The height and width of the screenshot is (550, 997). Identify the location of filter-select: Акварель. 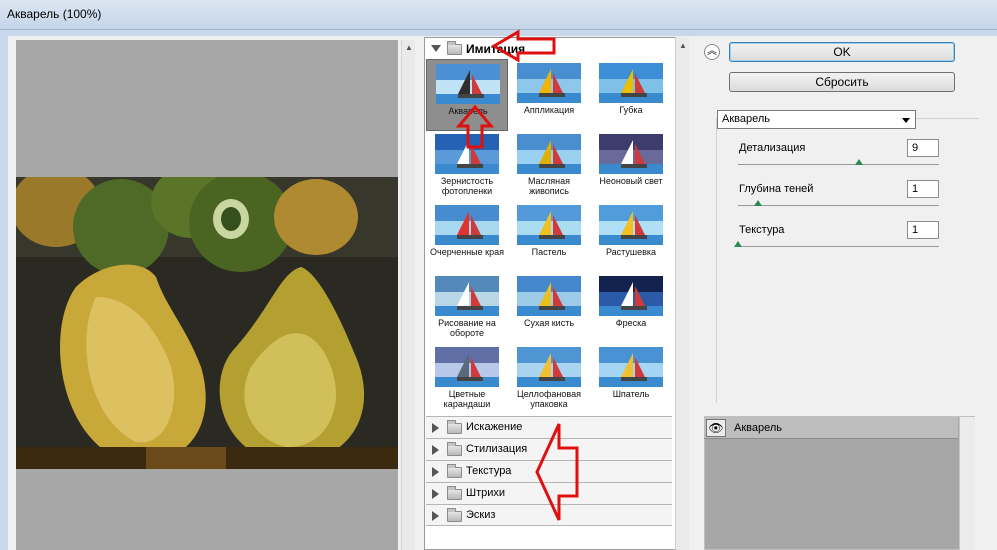
(816, 119).